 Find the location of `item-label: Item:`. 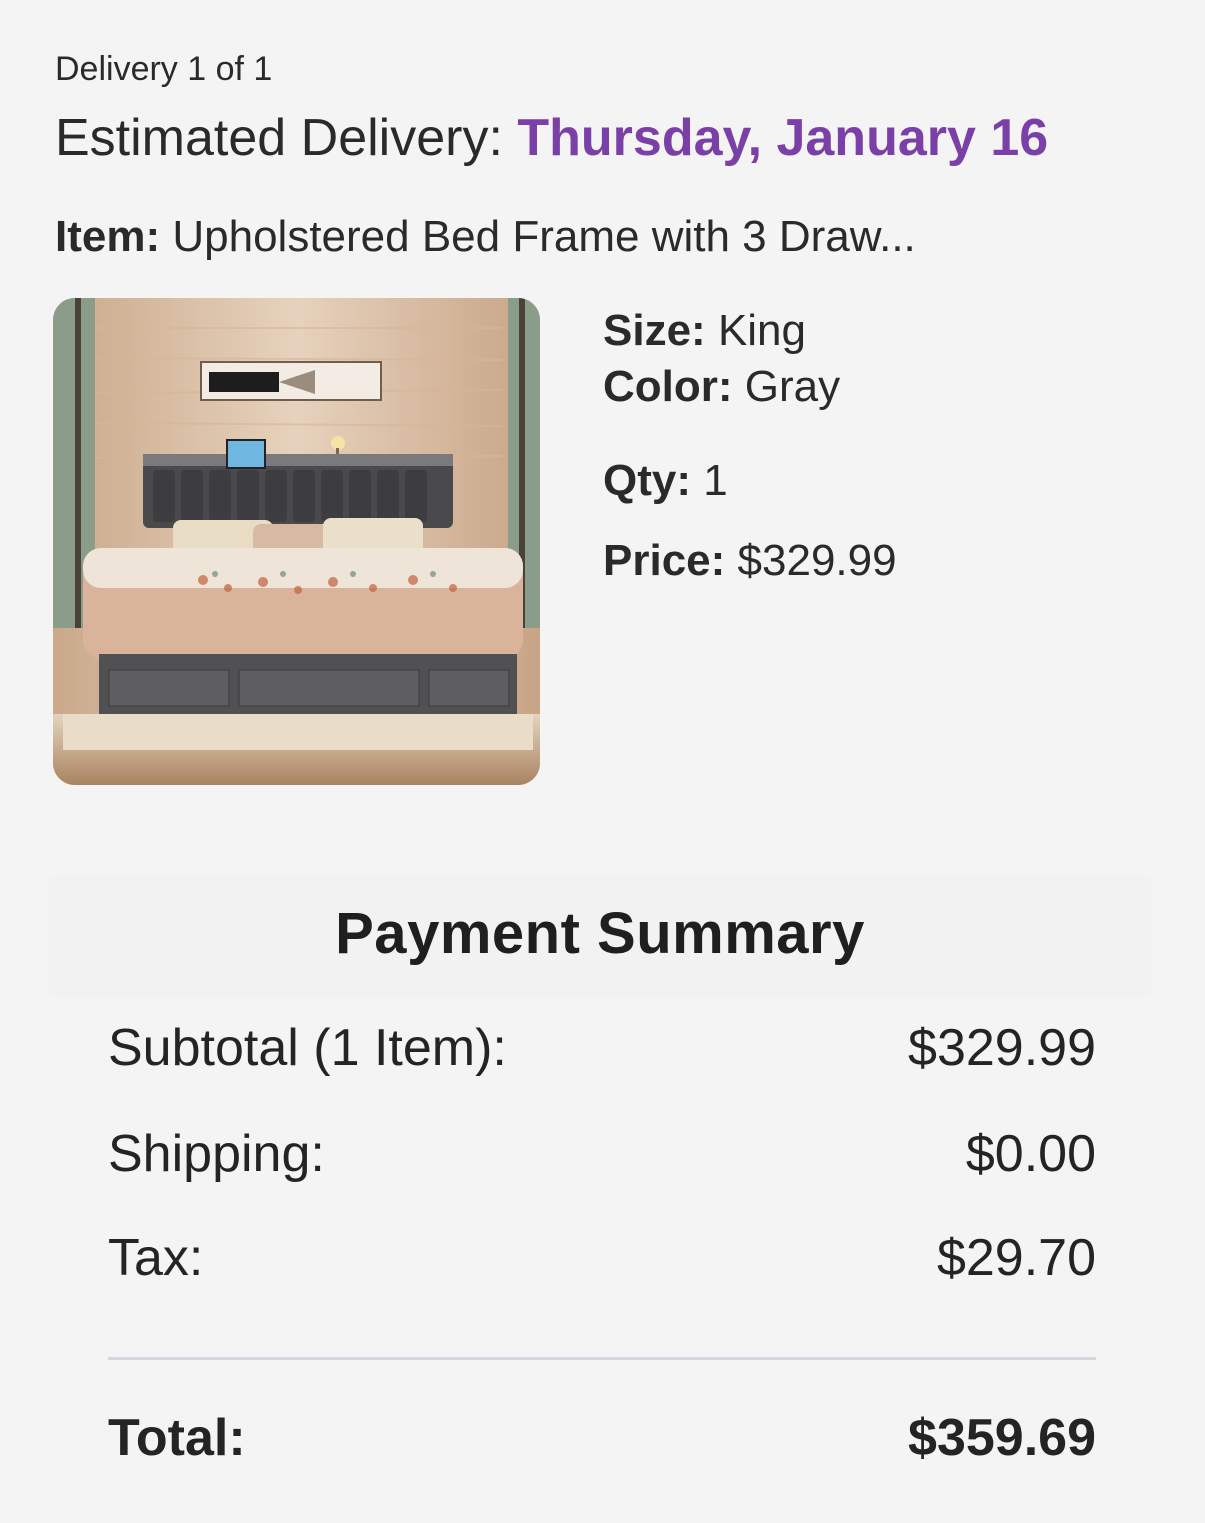

item-label: Item: is located at coordinates (108, 236).